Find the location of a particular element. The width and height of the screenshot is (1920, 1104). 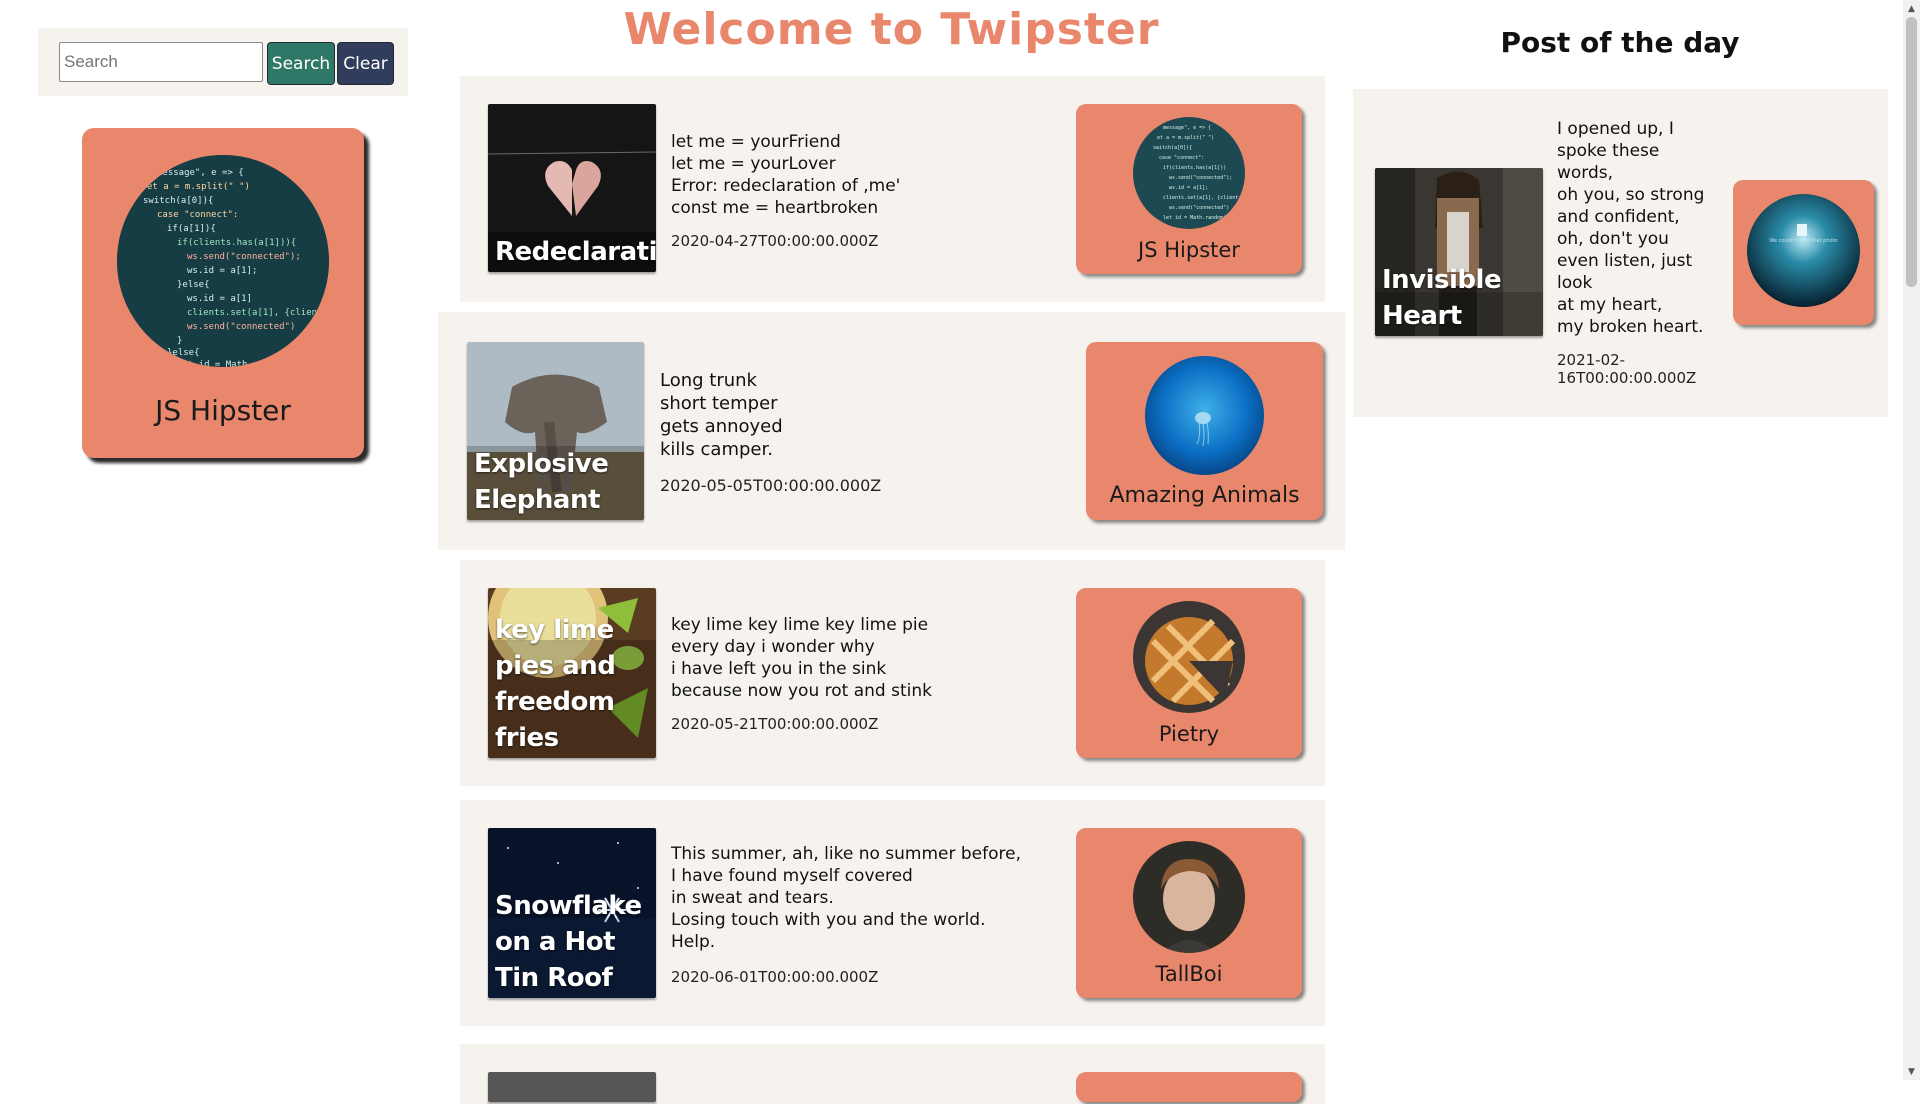

post-line: oh you, so strong is located at coordinates (1631, 195).